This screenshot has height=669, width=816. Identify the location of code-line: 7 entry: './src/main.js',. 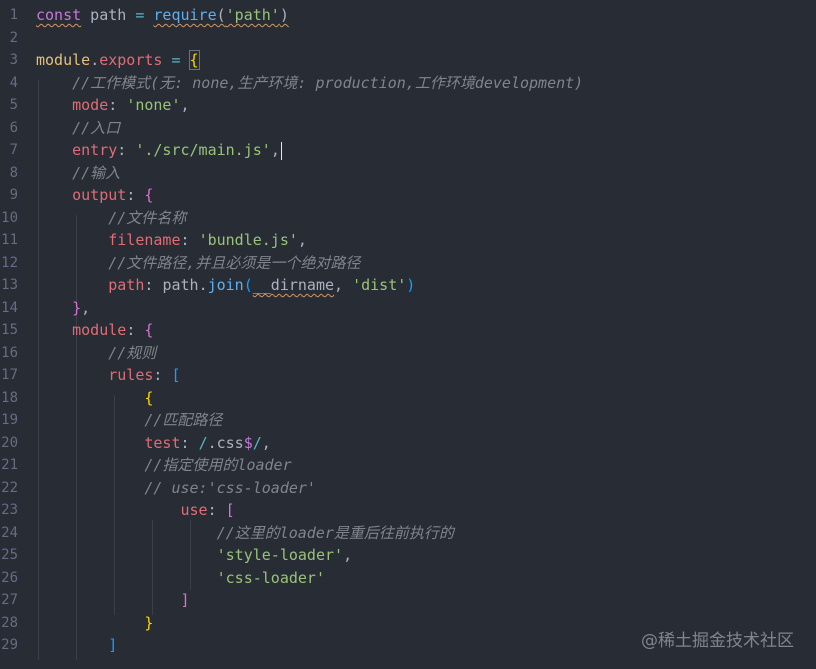
(408, 150).